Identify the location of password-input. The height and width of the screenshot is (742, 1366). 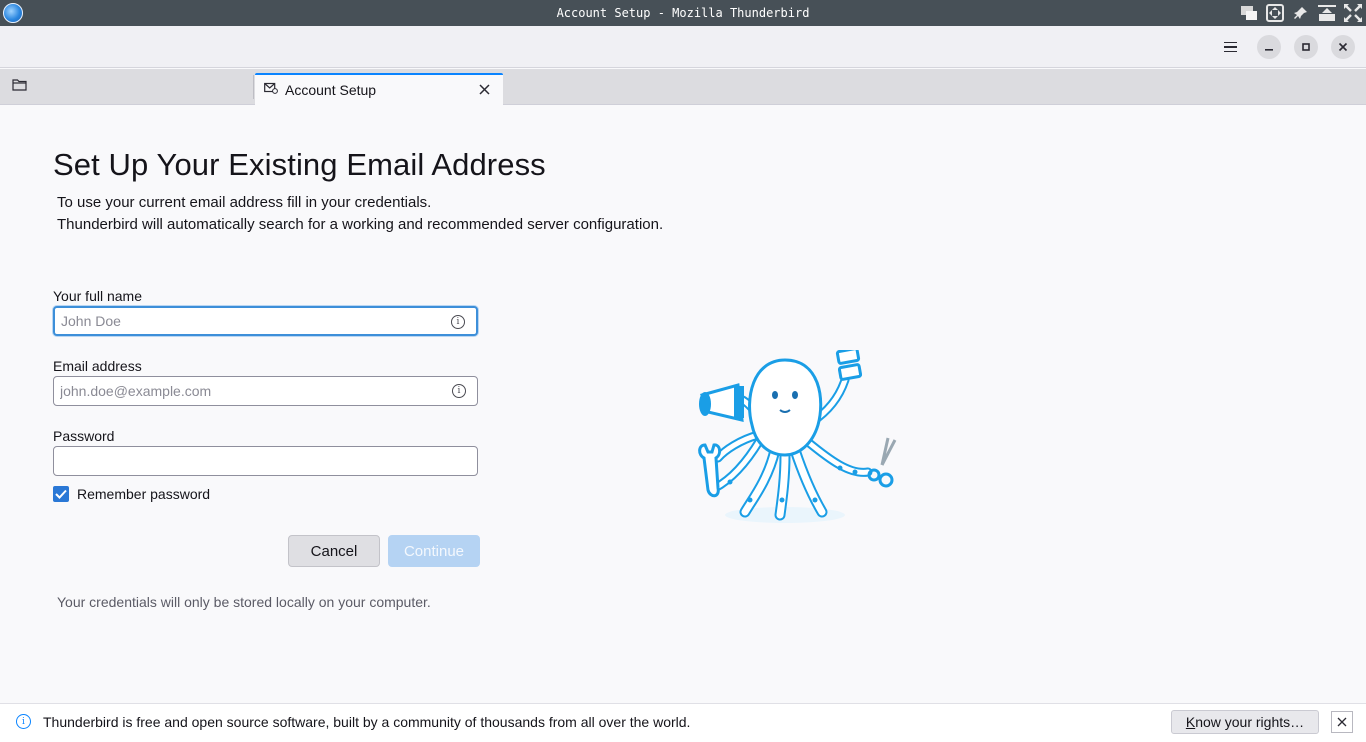
(250, 461).